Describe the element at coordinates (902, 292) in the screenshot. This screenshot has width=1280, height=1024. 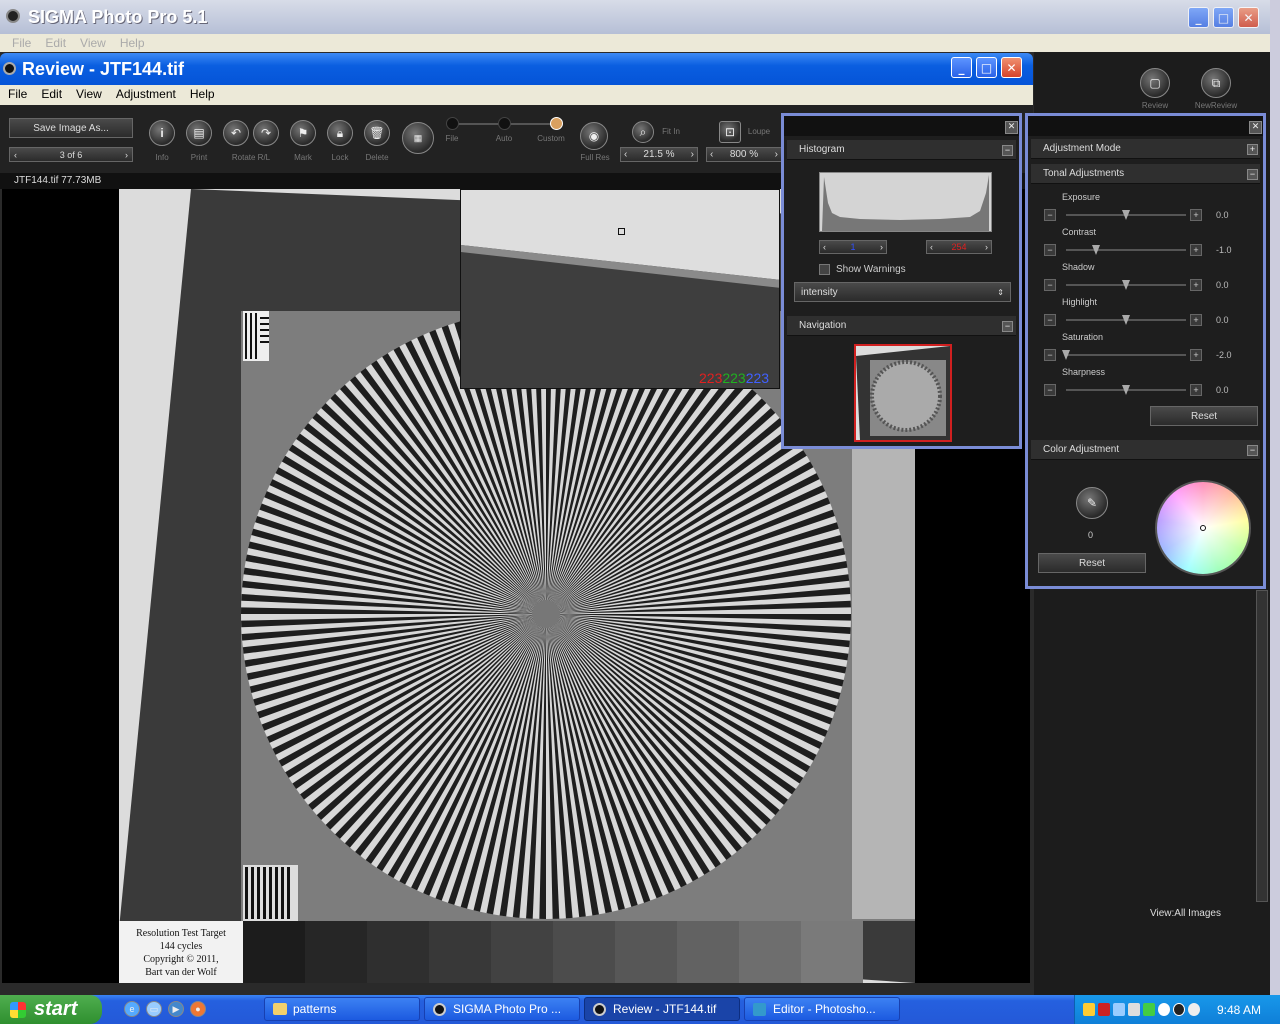
I see `channel-select: intensity ⇕` at that location.